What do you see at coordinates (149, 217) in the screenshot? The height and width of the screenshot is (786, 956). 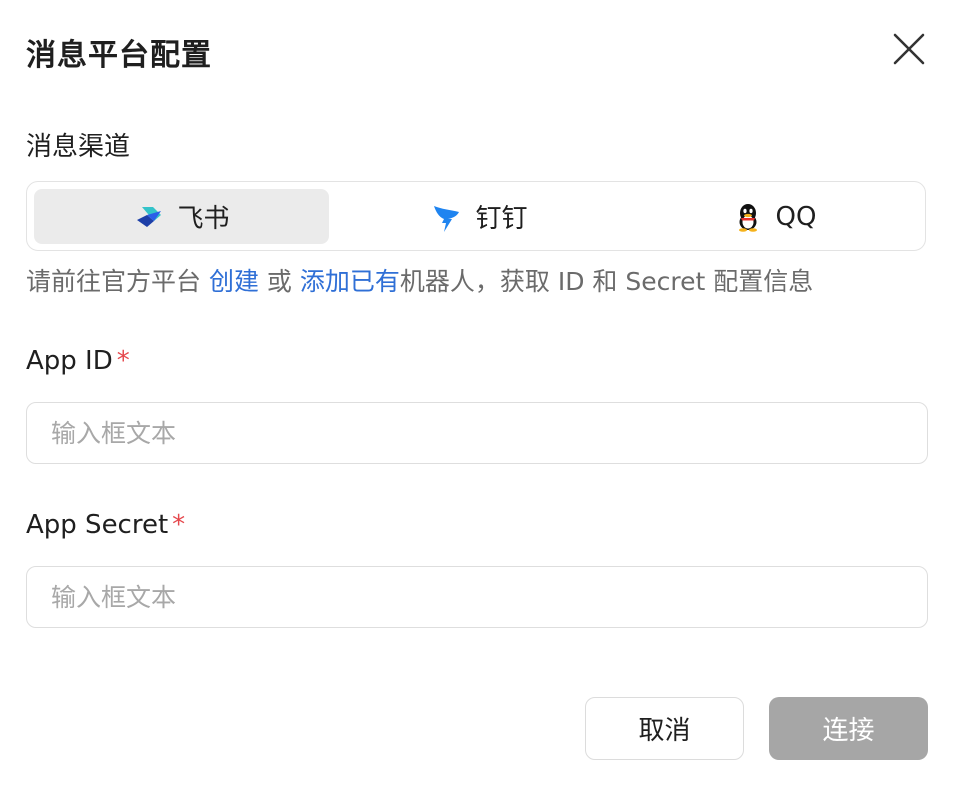 I see `feishu-icon` at bounding box center [149, 217].